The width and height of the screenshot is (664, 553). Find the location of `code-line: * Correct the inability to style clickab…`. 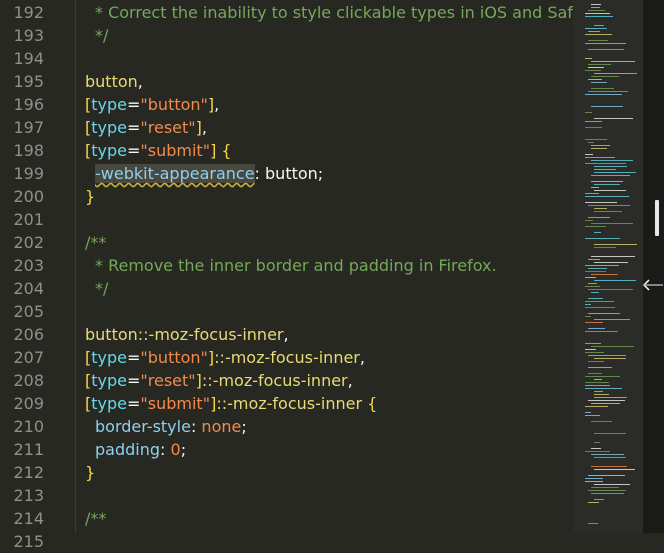

code-line: * Correct the inability to style clickab… is located at coordinates (334, 12).